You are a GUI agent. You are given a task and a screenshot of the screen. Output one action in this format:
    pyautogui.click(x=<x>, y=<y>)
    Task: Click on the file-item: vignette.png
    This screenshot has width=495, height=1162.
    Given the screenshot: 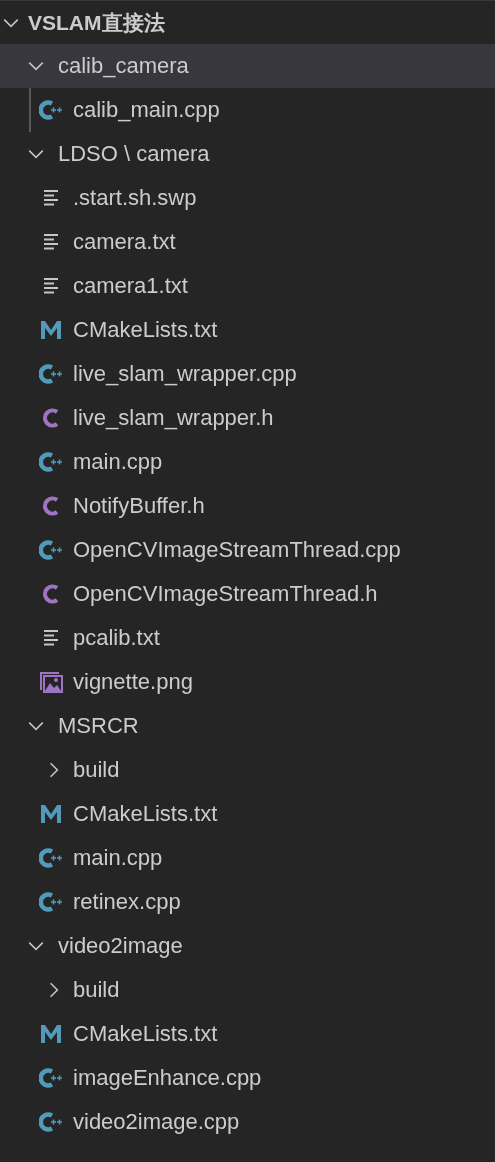 What is the action you would take?
    pyautogui.click(x=247, y=682)
    